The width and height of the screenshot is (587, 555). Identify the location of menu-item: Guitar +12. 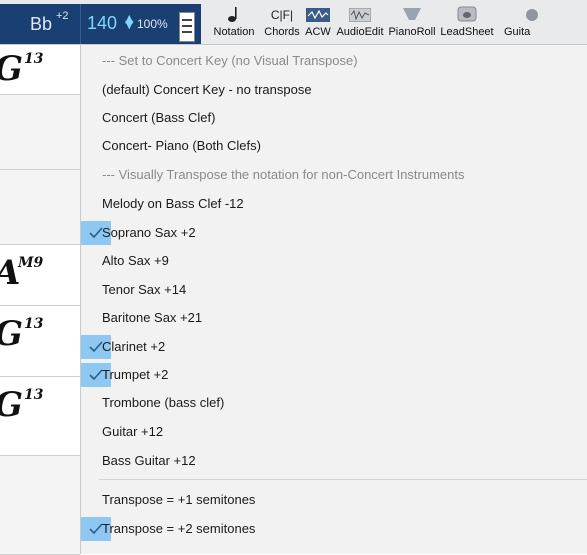
(334, 432).